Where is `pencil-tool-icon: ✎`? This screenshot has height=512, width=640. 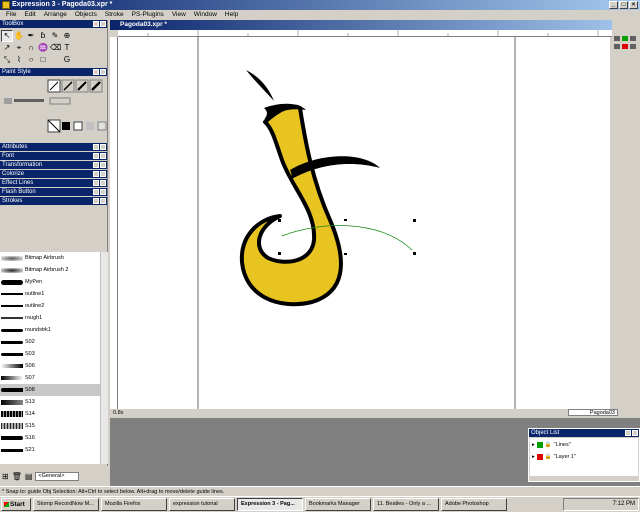
pencil-tool-icon: ✎ is located at coordinates (55, 36).